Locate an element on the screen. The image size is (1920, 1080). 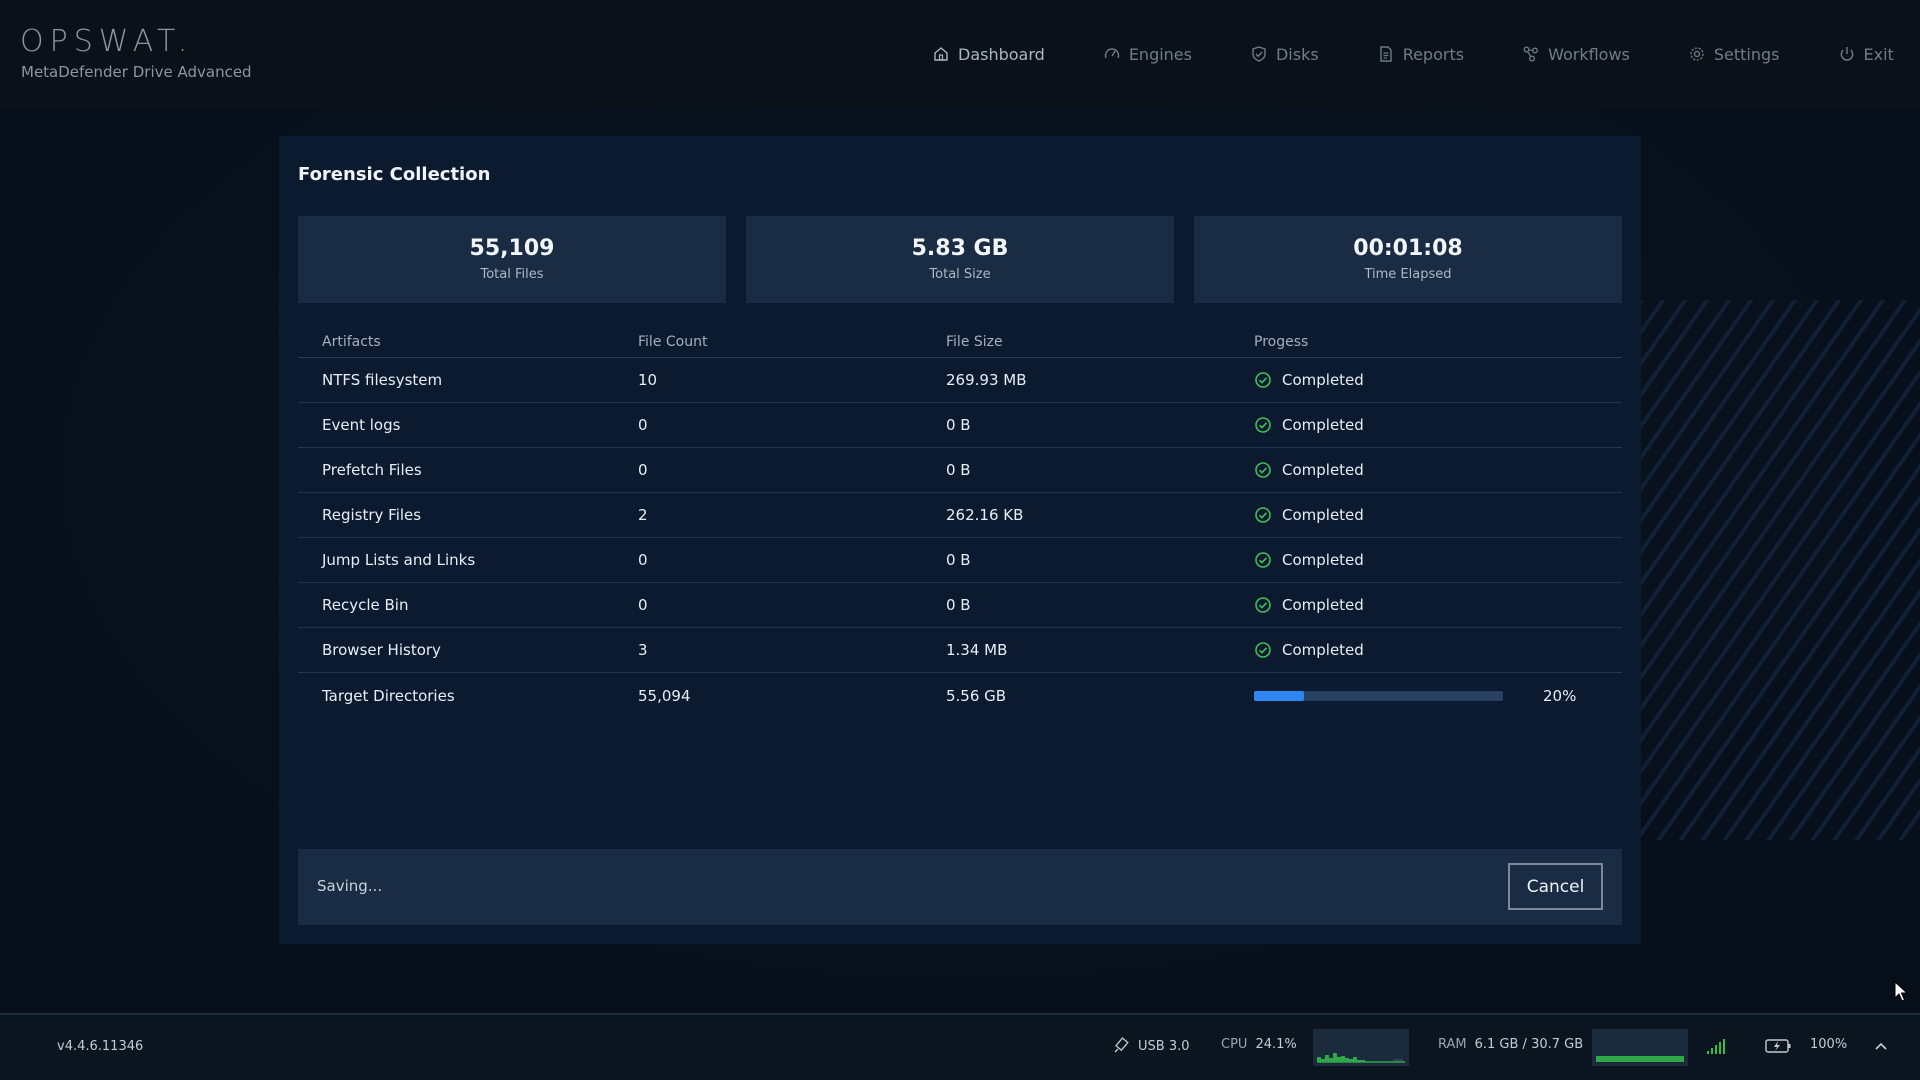
power-icon is located at coordinates (1846, 54).